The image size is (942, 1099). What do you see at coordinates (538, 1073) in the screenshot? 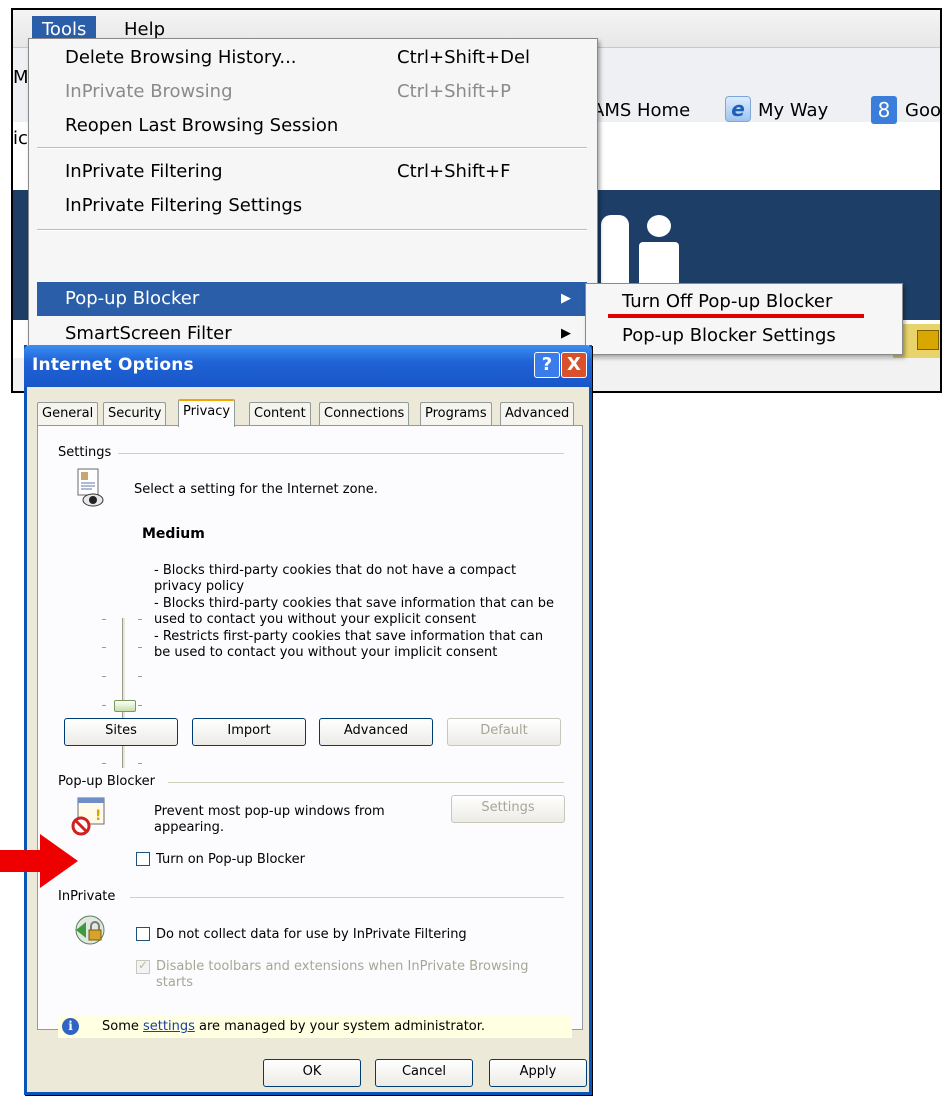
I see `apply-button: Apply` at bounding box center [538, 1073].